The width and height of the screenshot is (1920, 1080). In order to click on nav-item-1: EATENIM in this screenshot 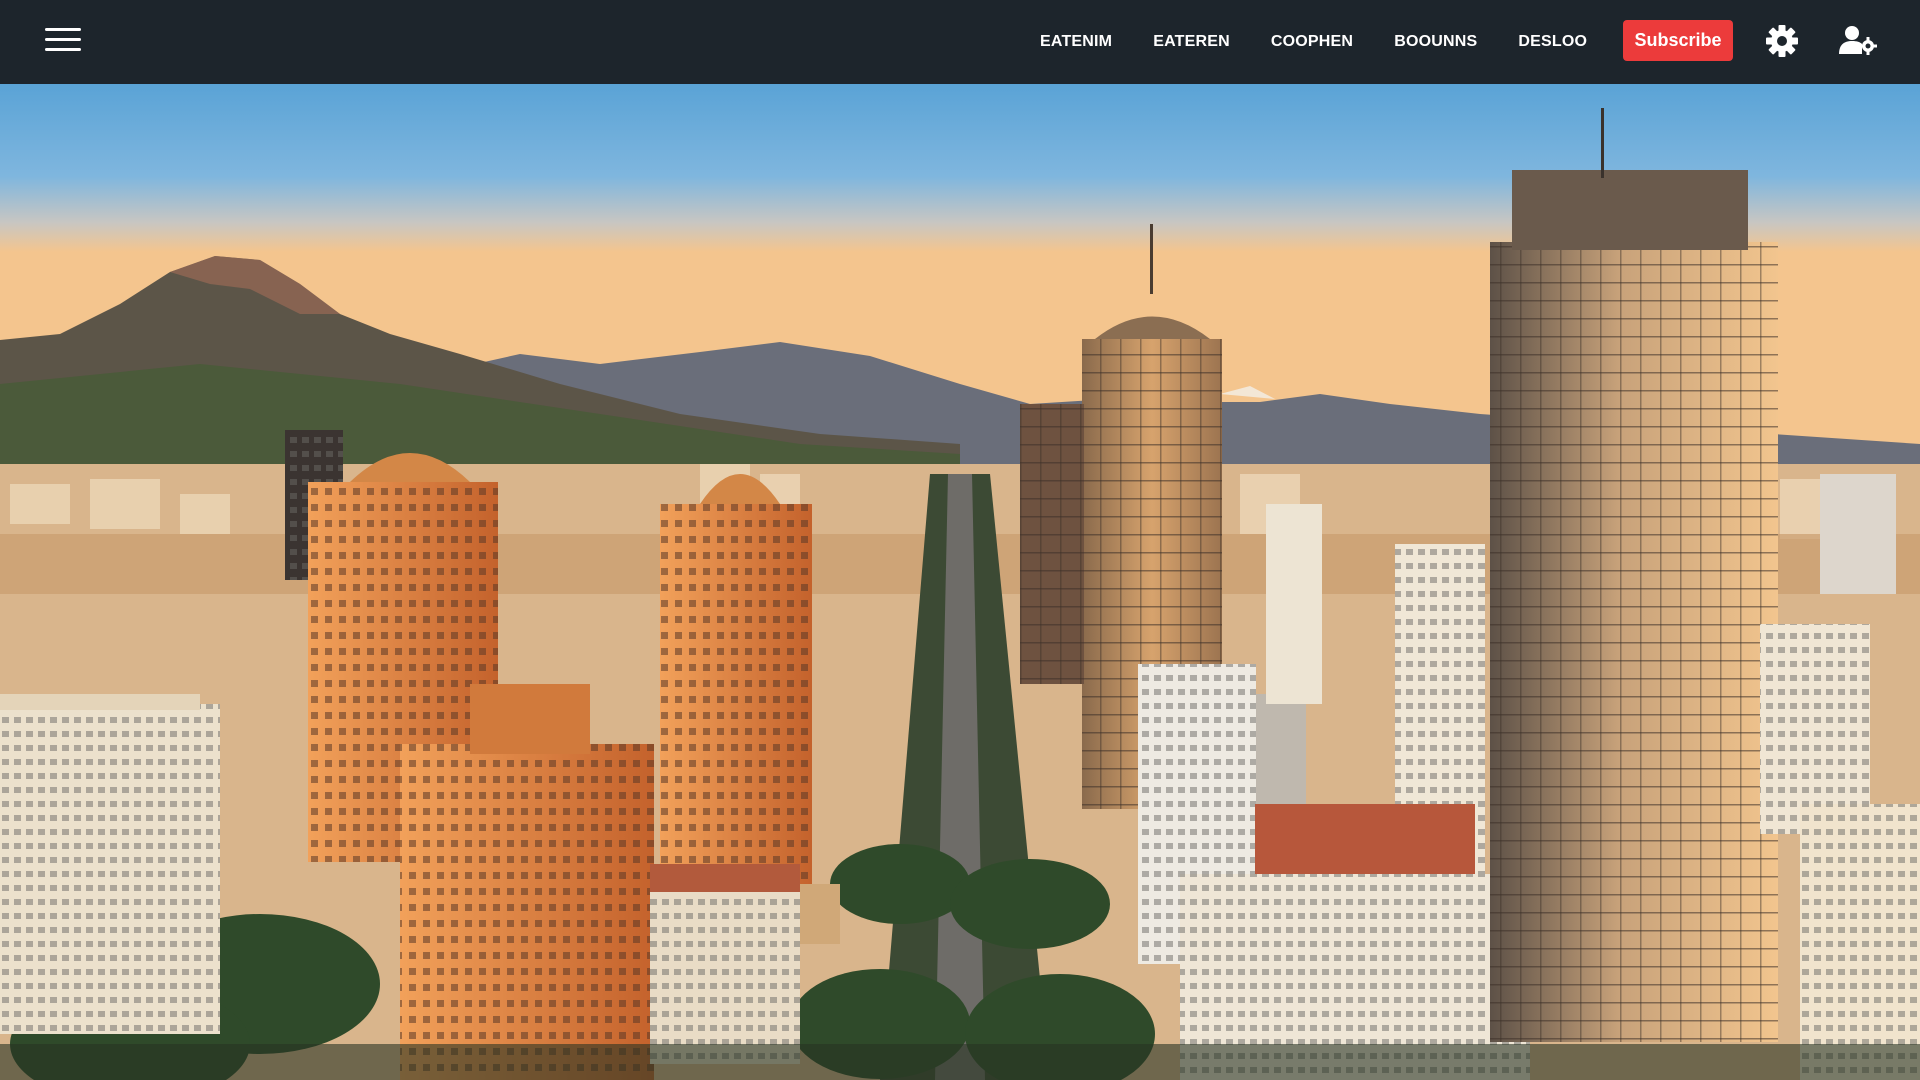, I will do `click(1076, 42)`.